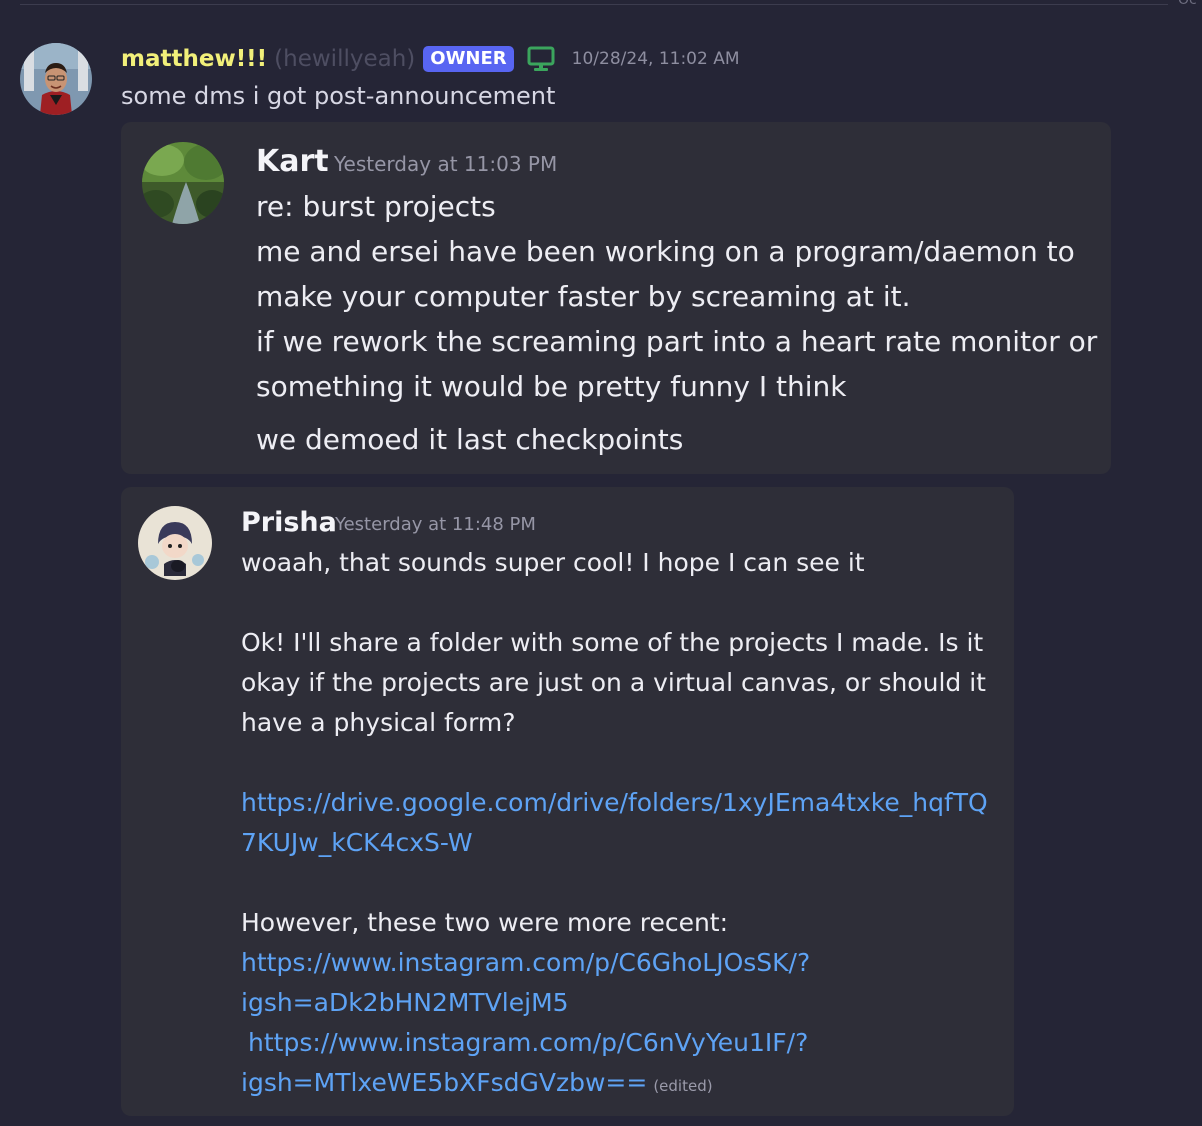 The width and height of the screenshot is (1202, 1126). Describe the element at coordinates (444, 1082) in the screenshot. I see `instagram-link-2-continued: igsh=MTlxeWE5bXFsdGVzbw==` at that location.